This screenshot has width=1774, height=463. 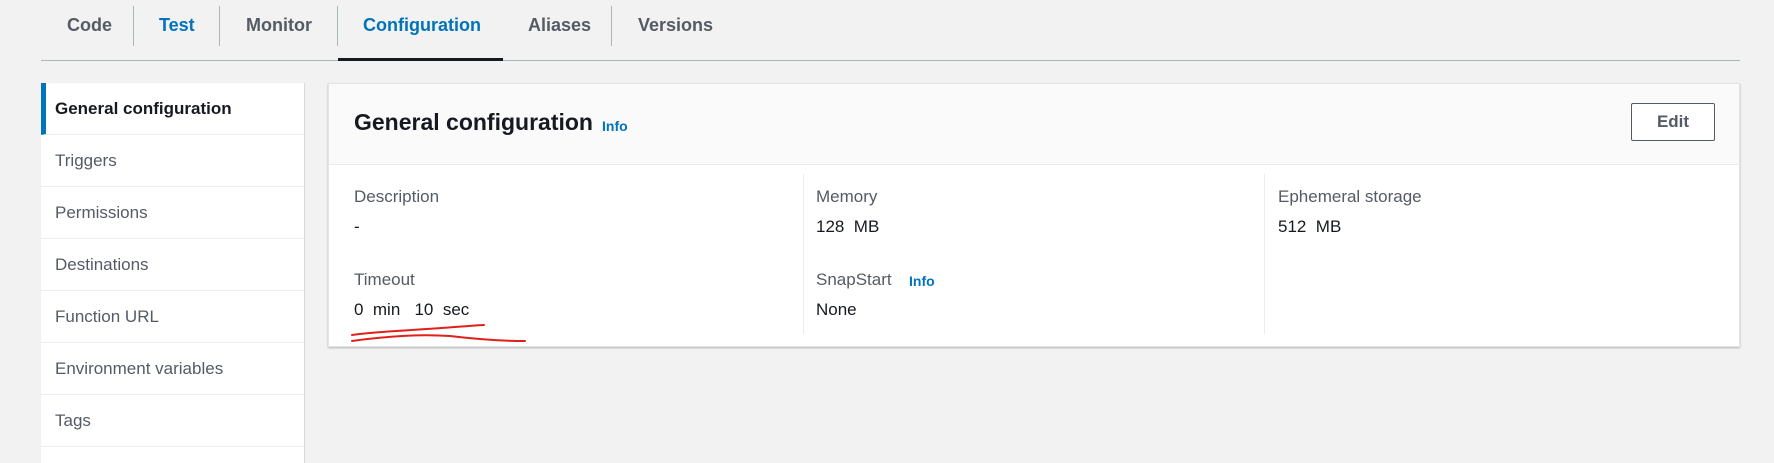 What do you see at coordinates (1310, 226) in the screenshot?
I see `ephemeral-storage-value: 512 MB` at bounding box center [1310, 226].